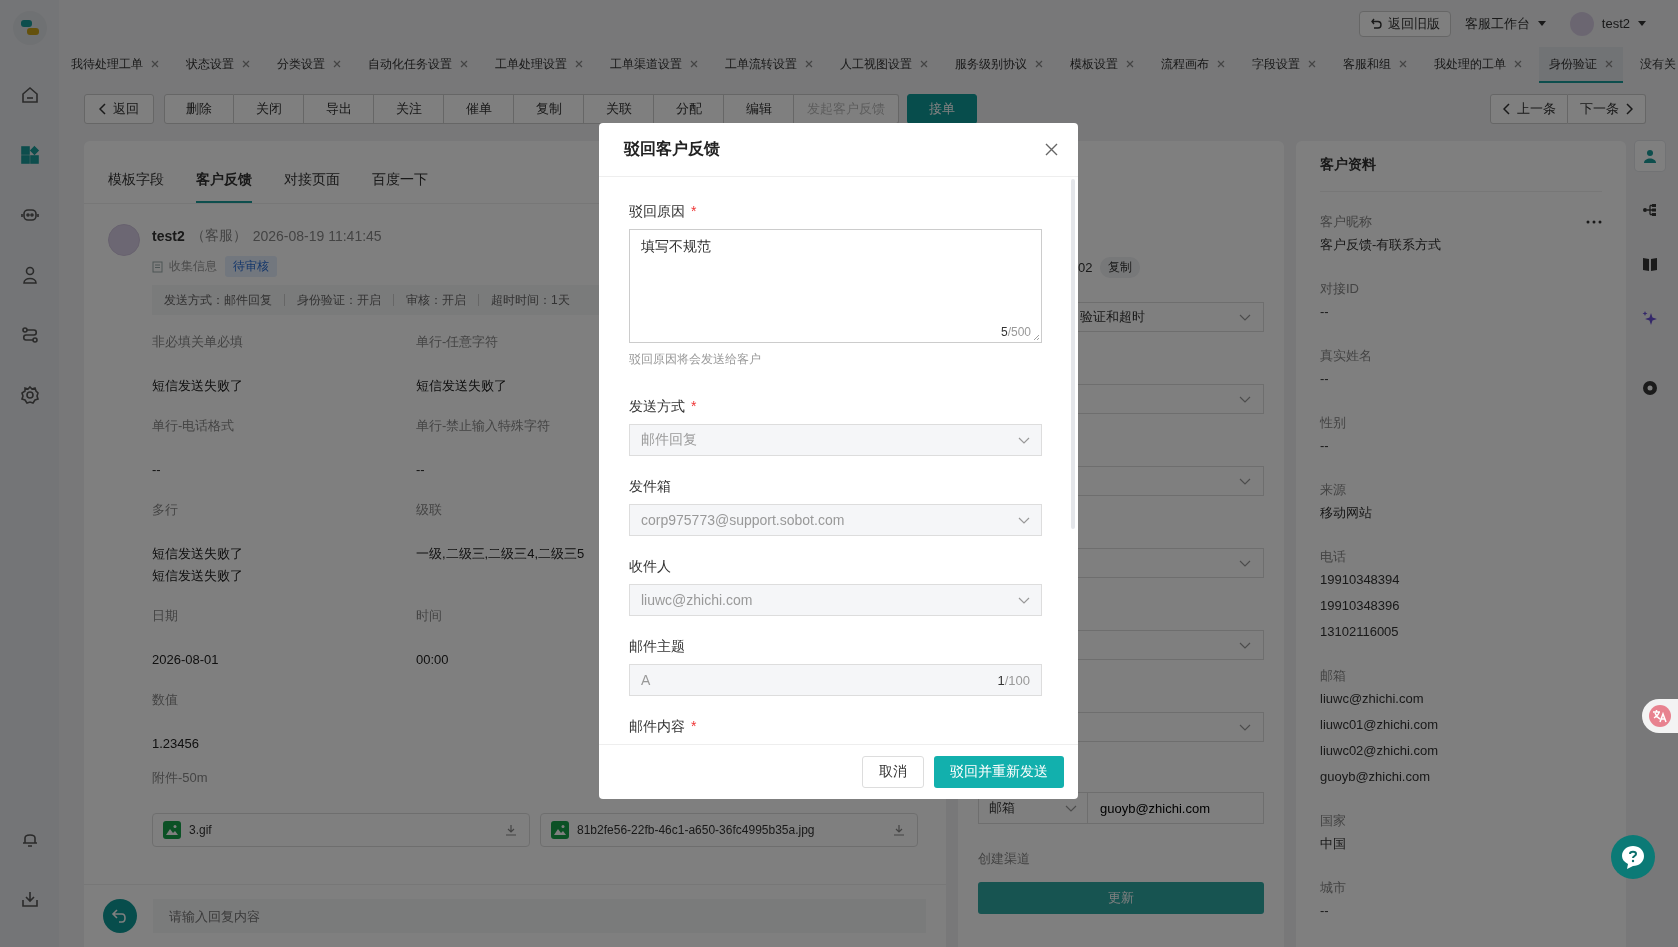  What do you see at coordinates (544, 65) in the screenshot?
I see `page-tab: 工单处理设置` at bounding box center [544, 65].